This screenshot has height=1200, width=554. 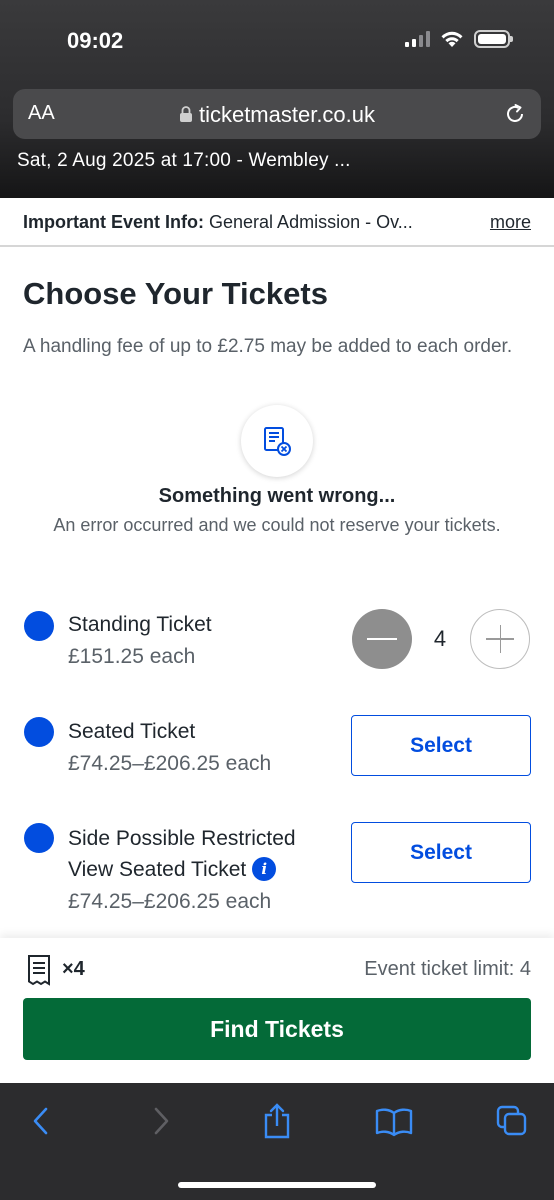 I want to click on lock-icon, so click(x=185, y=114).